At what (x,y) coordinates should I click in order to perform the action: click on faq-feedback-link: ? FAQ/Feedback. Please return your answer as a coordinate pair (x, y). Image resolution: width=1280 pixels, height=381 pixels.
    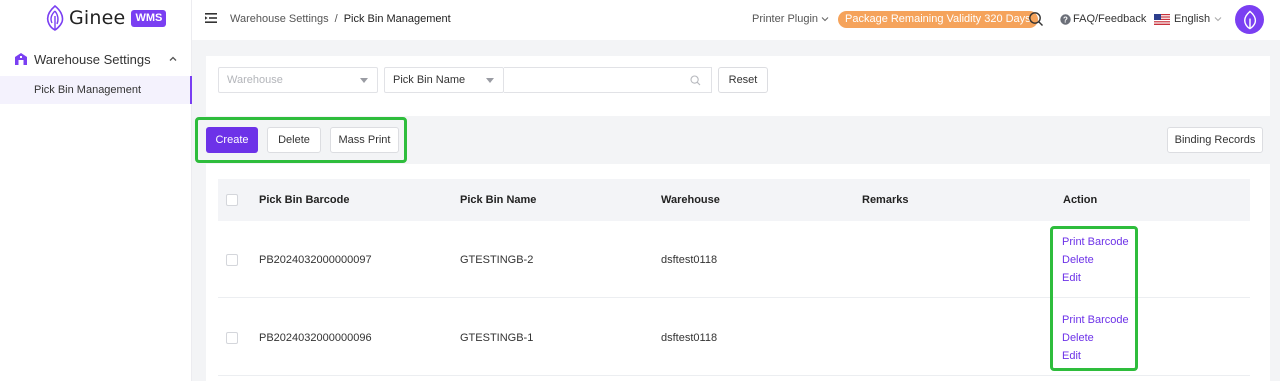
    Looking at the image, I should click on (1103, 19).